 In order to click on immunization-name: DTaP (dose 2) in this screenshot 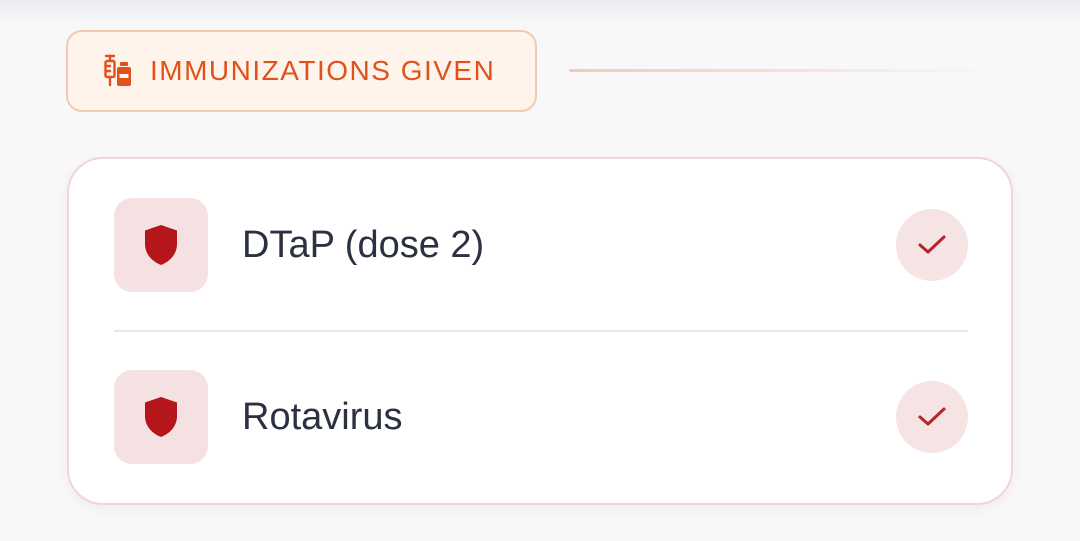, I will do `click(363, 244)`.